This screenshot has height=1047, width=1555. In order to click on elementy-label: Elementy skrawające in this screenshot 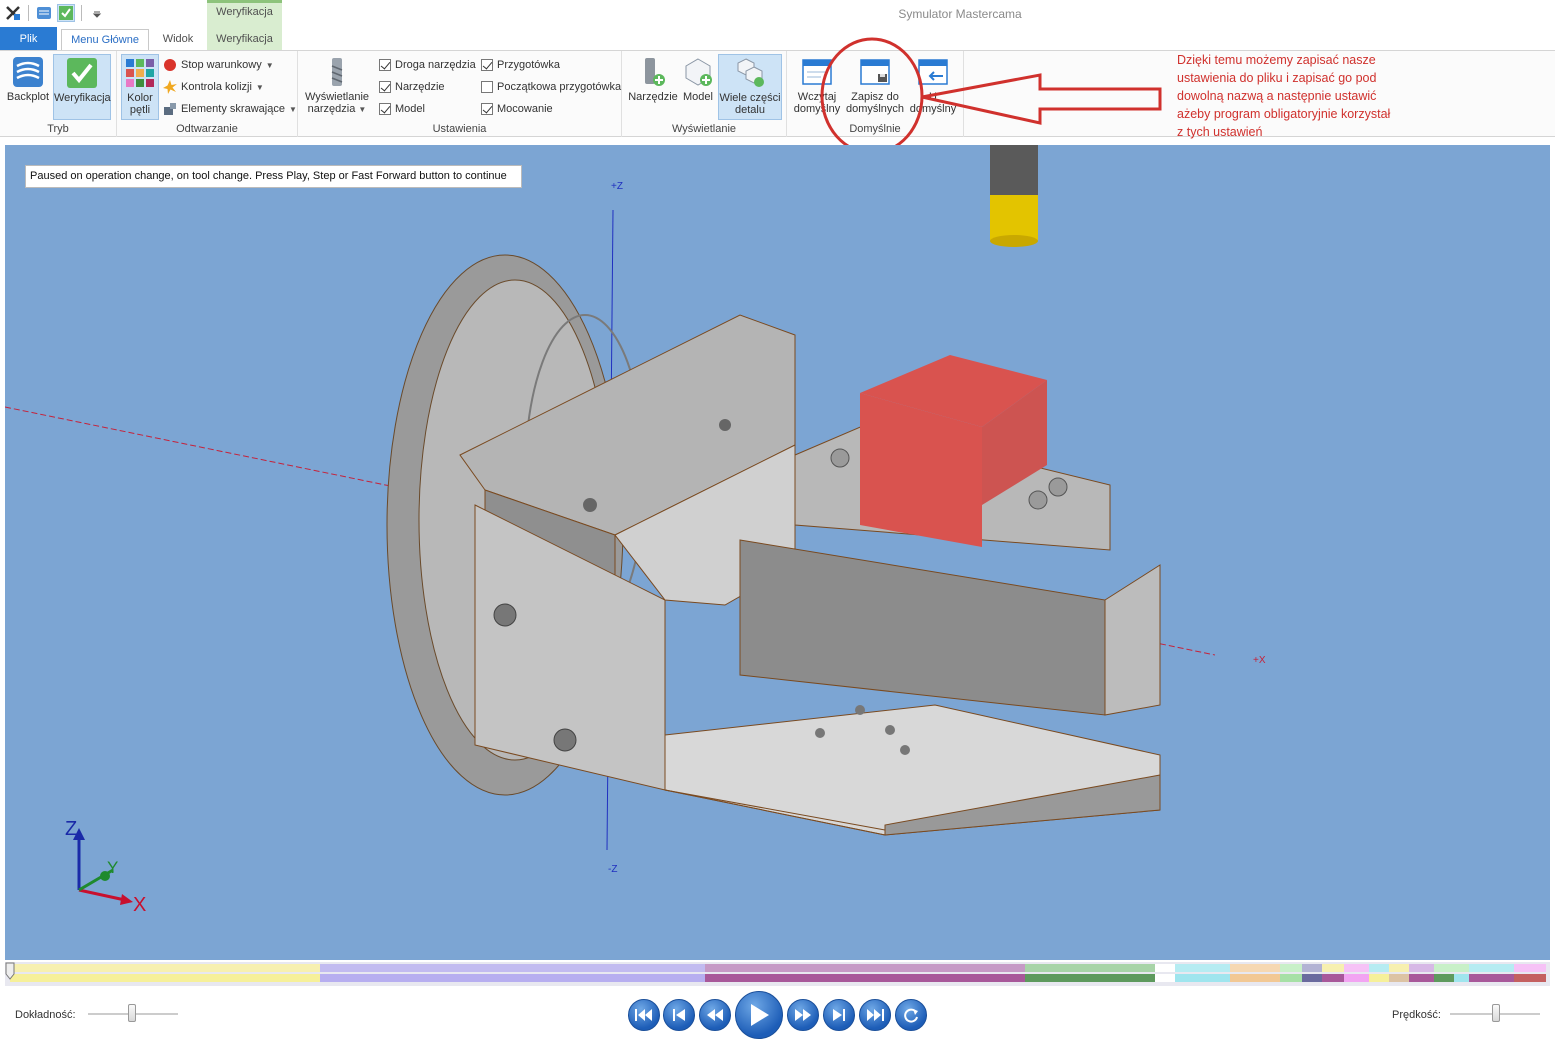, I will do `click(233, 109)`.